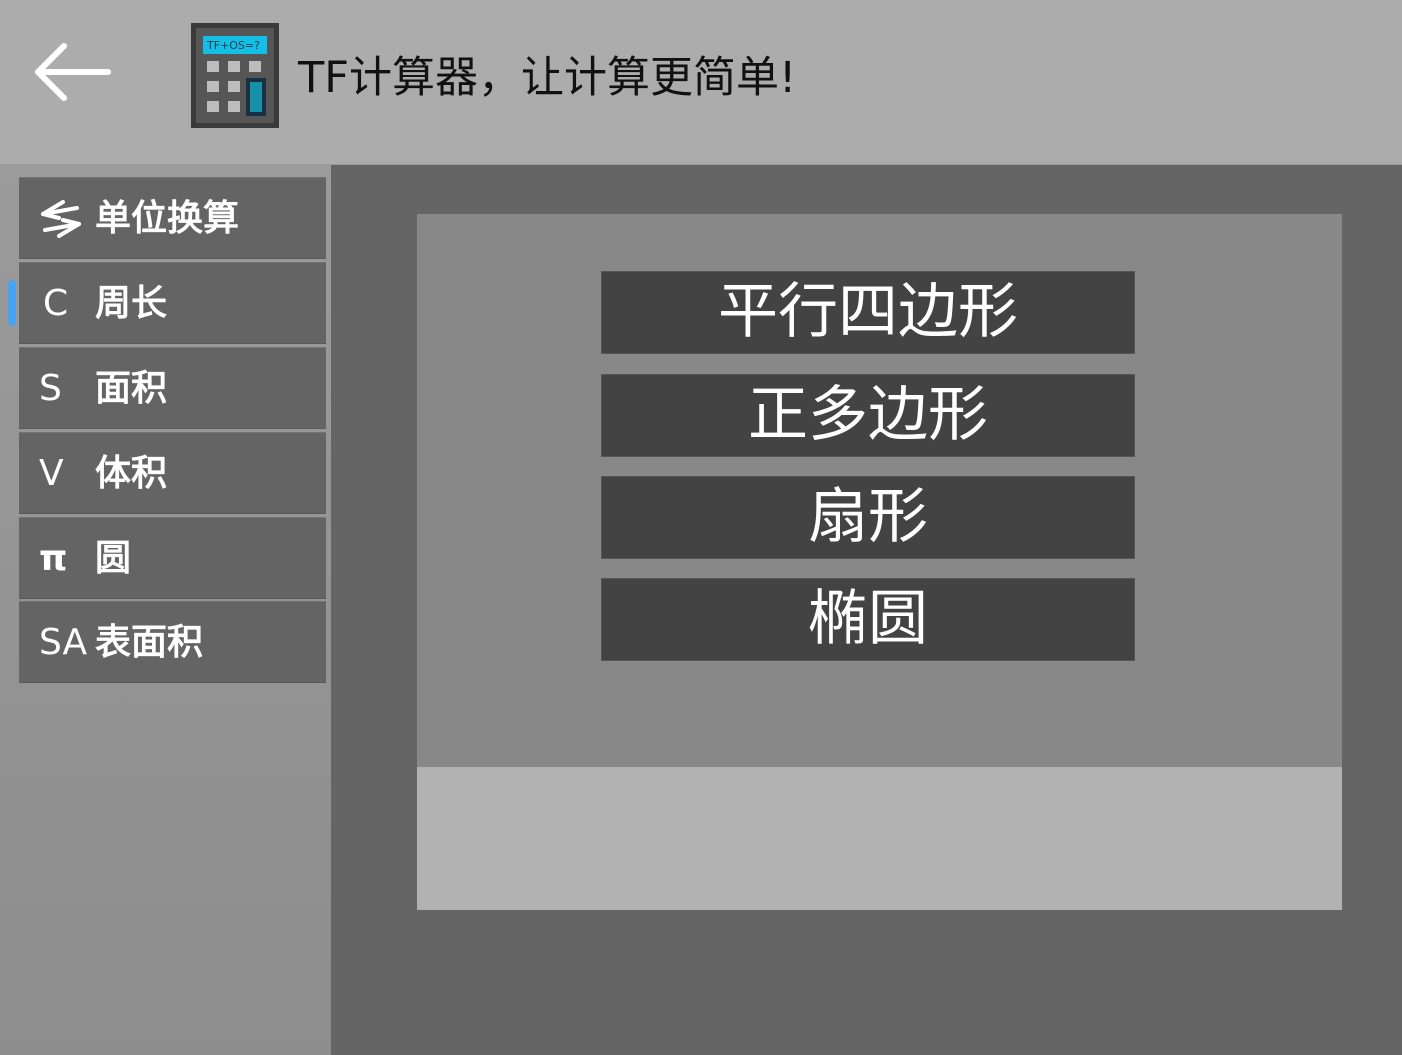 Image resolution: width=1402 pixels, height=1055 pixels. I want to click on sector-button: 扇形, so click(868, 517).